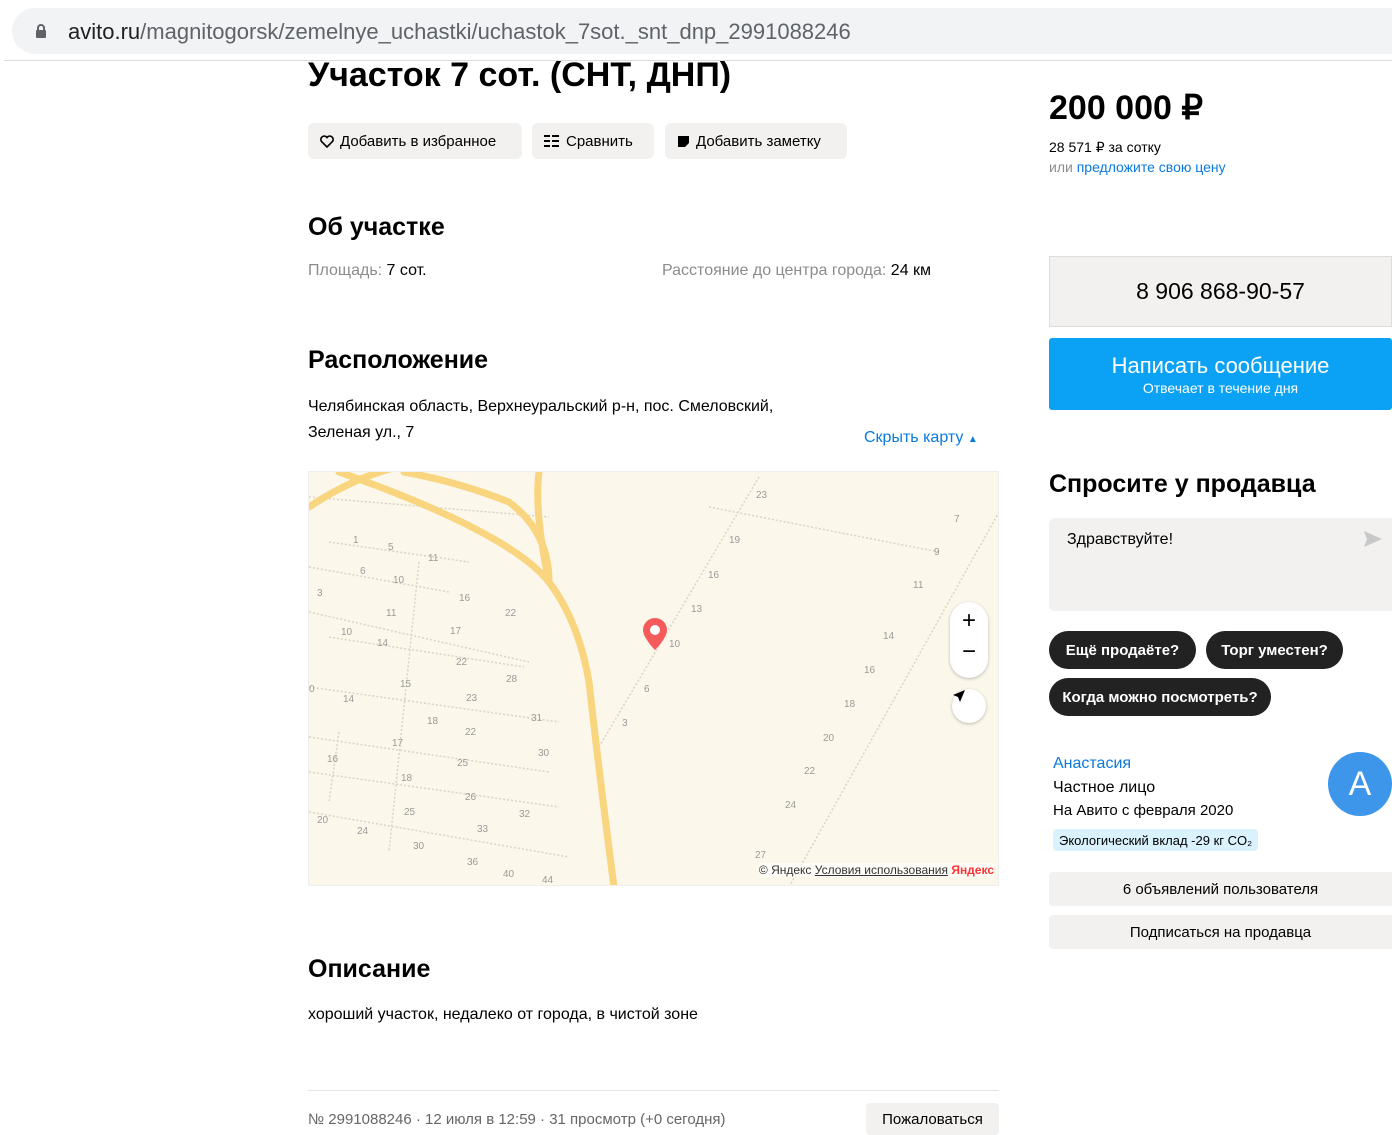 Image resolution: width=1392 pixels, height=1135 pixels. I want to click on area-row: Площадь: 7 сот., so click(367, 271).